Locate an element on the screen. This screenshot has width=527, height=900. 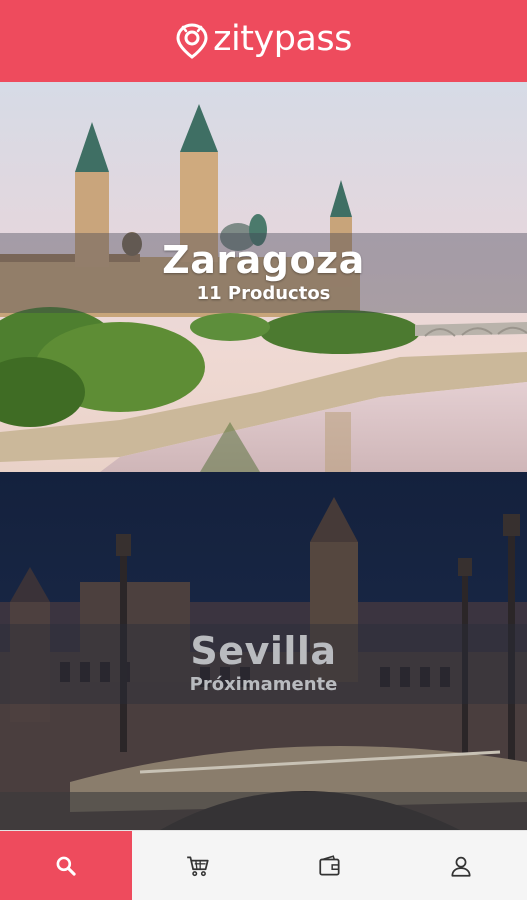
city-title-band: Zaragoza 11 Productos is located at coordinates (263, 273).